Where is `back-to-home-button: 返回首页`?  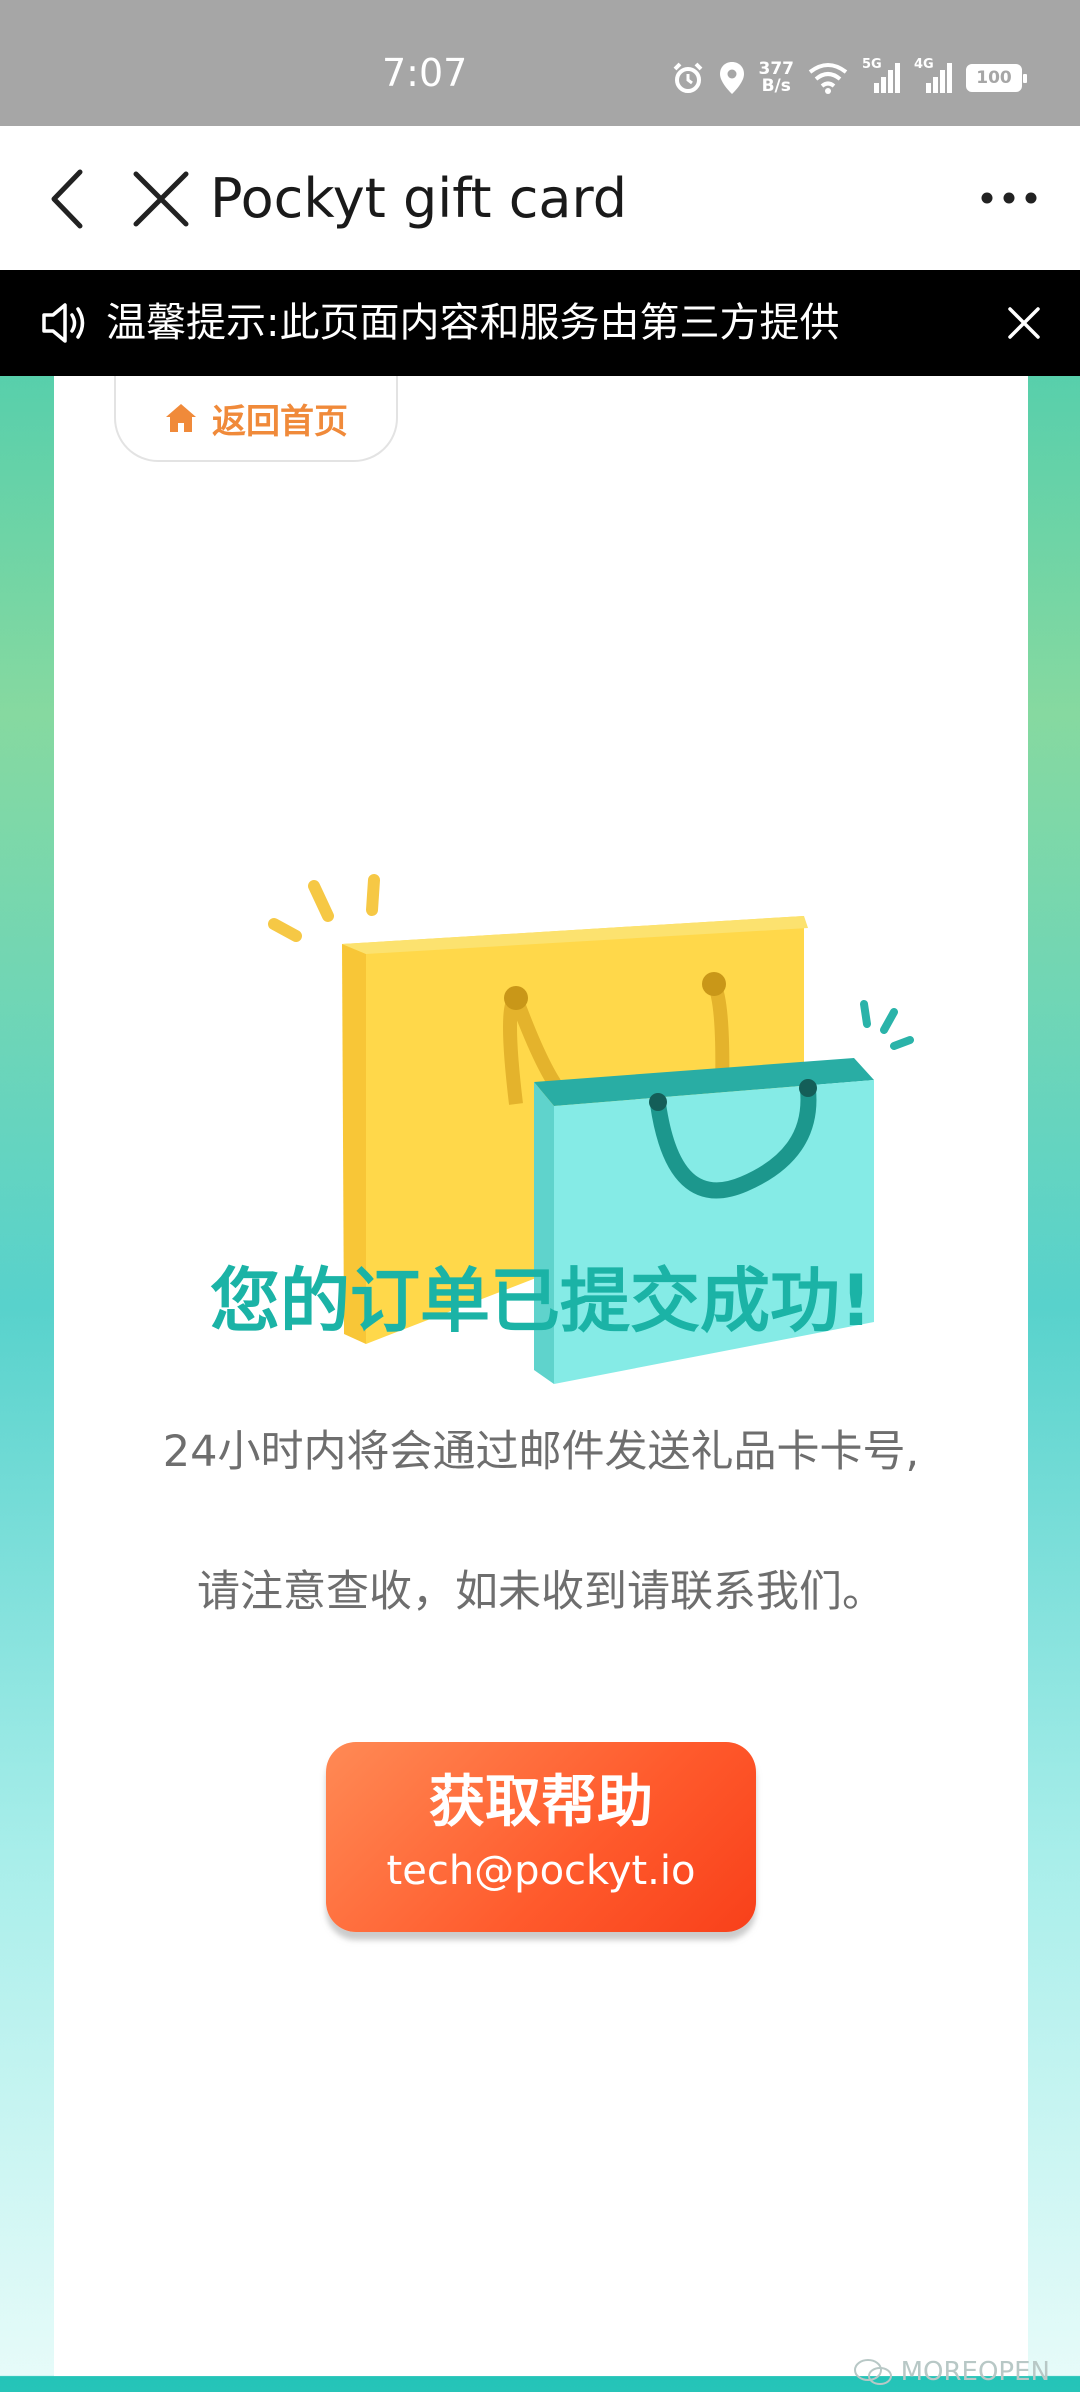
back-to-home-button: 返回首页 is located at coordinates (256, 419).